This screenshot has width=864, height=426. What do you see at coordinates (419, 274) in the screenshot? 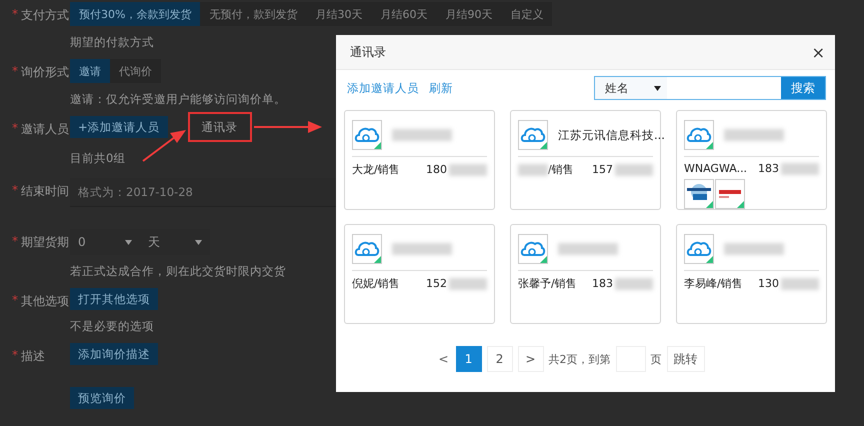
I see `contact-card: 倪妮/销售 152` at bounding box center [419, 274].